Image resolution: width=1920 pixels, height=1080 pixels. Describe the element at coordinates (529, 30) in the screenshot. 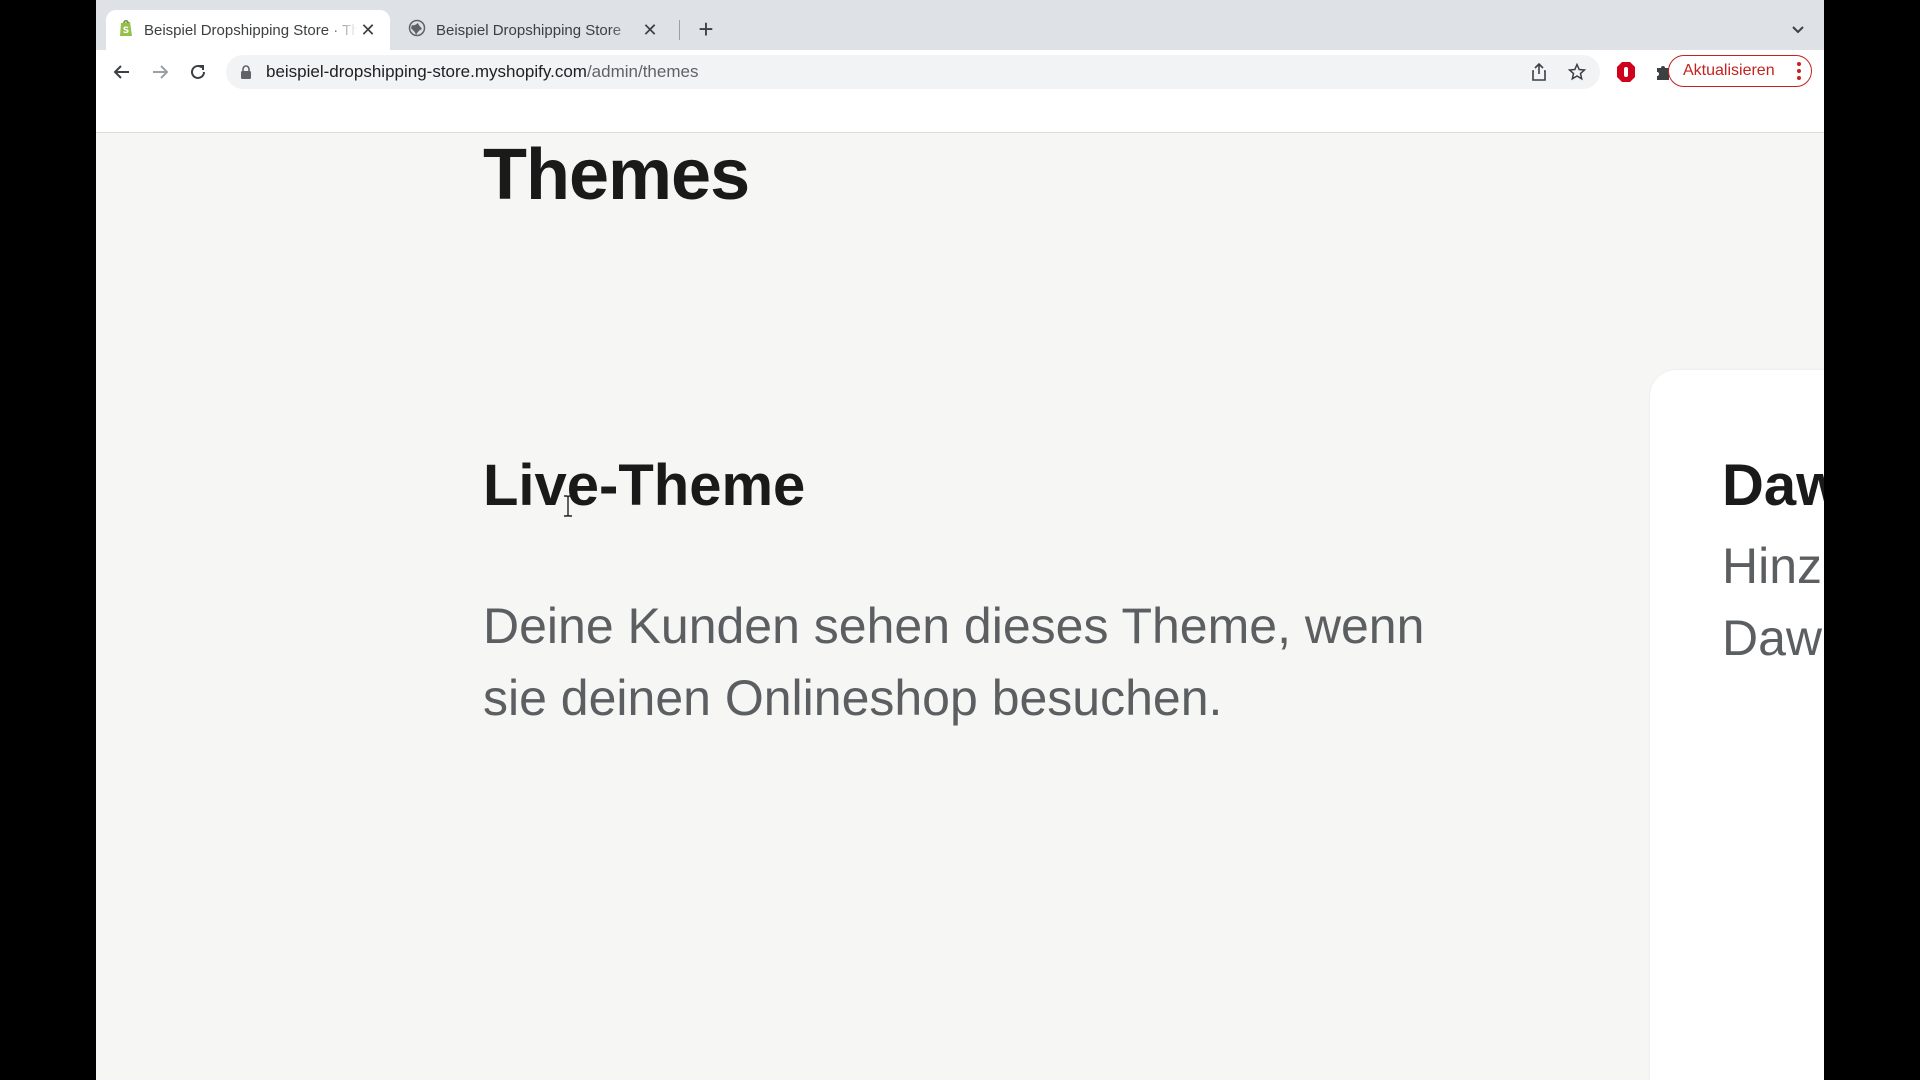

I see `tab-title: Beispiel Dropshipping Store` at that location.